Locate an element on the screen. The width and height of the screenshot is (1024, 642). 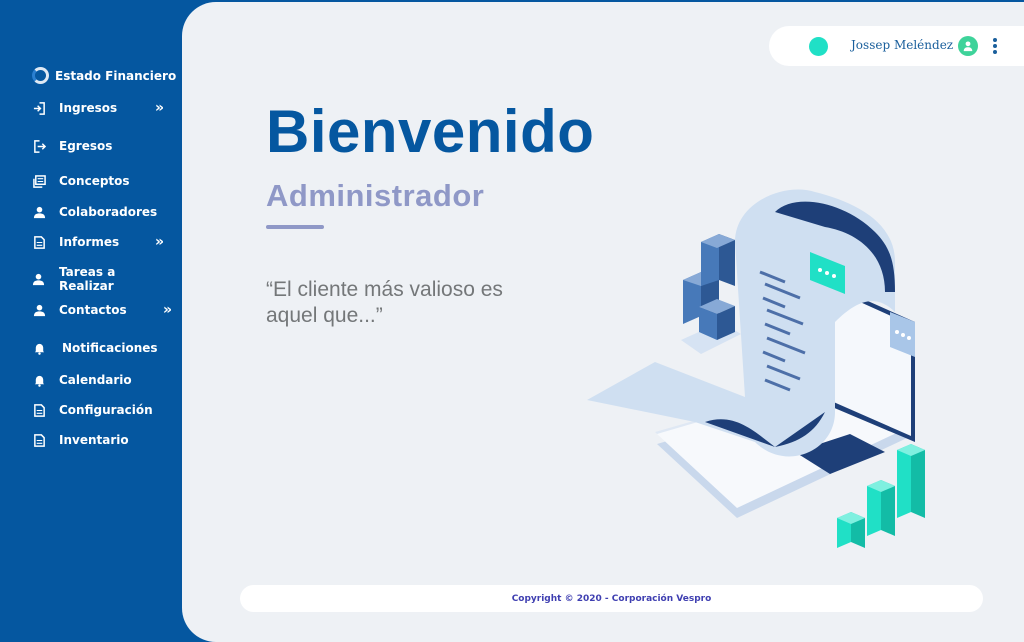
status-indicator is located at coordinates (818, 46).